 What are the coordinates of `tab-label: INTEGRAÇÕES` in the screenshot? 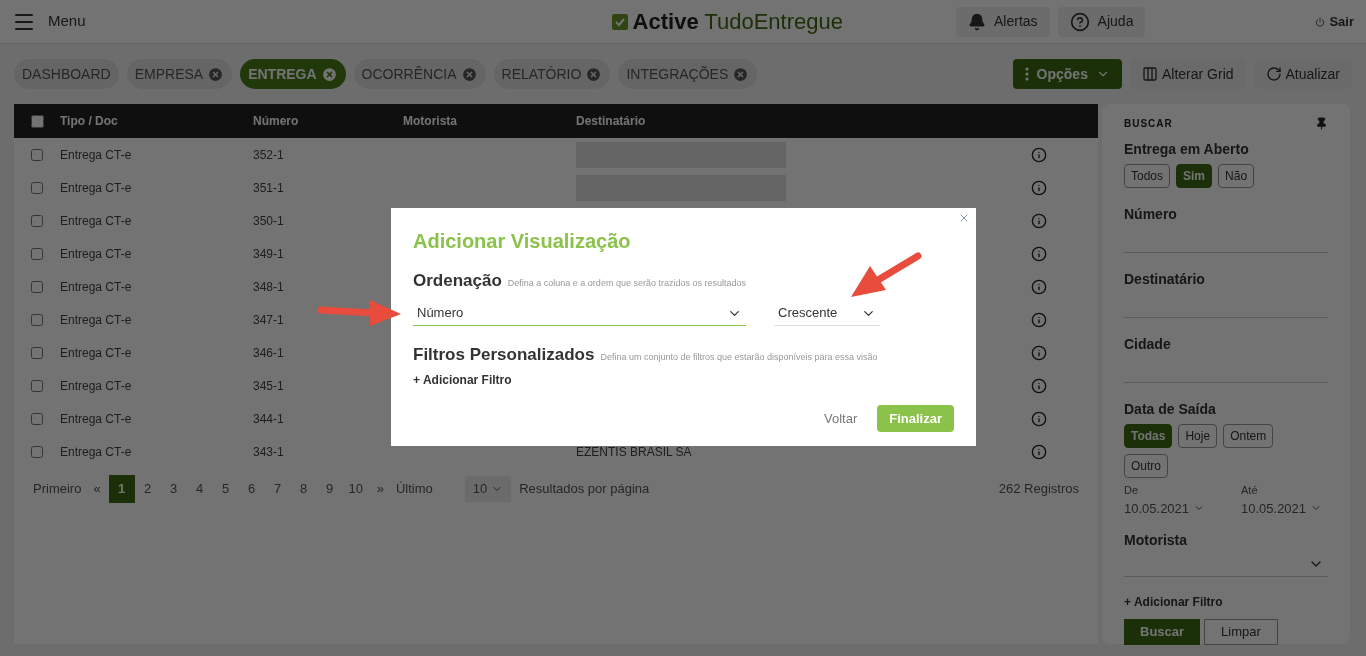 It's located at (677, 74).